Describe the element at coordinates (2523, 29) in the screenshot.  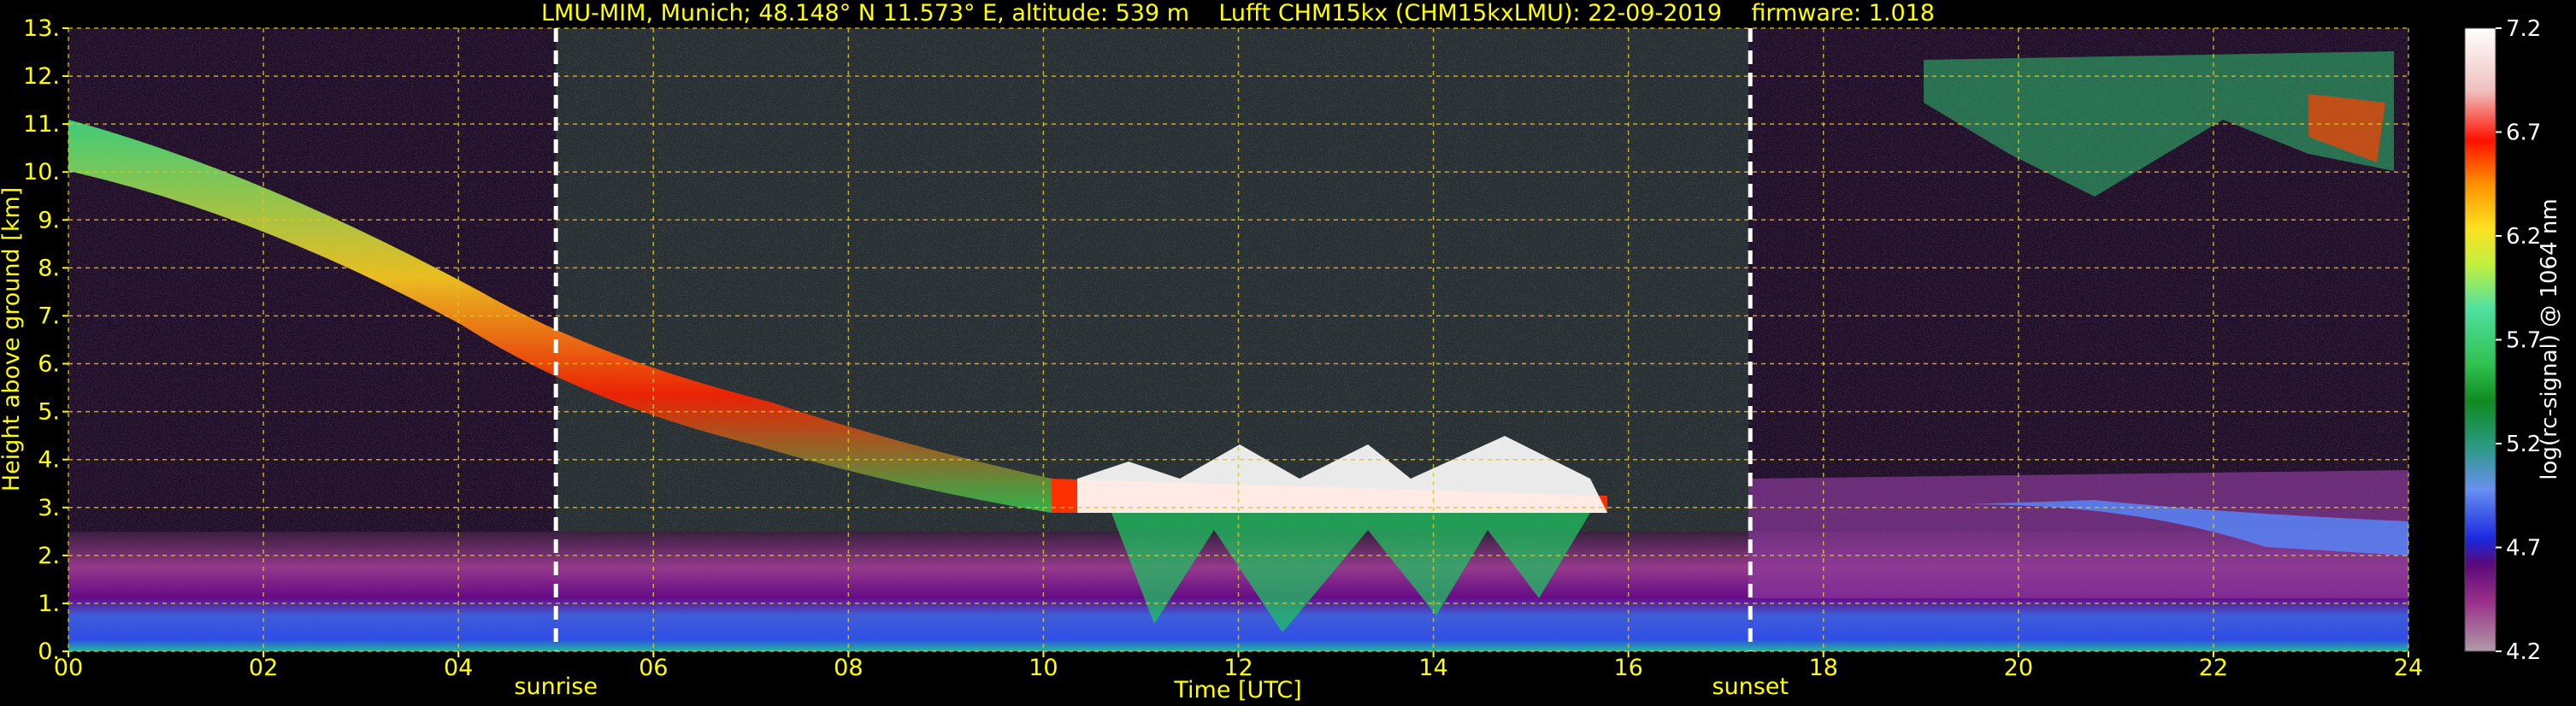
I see `colorbar-tick-label: 7.2` at that location.